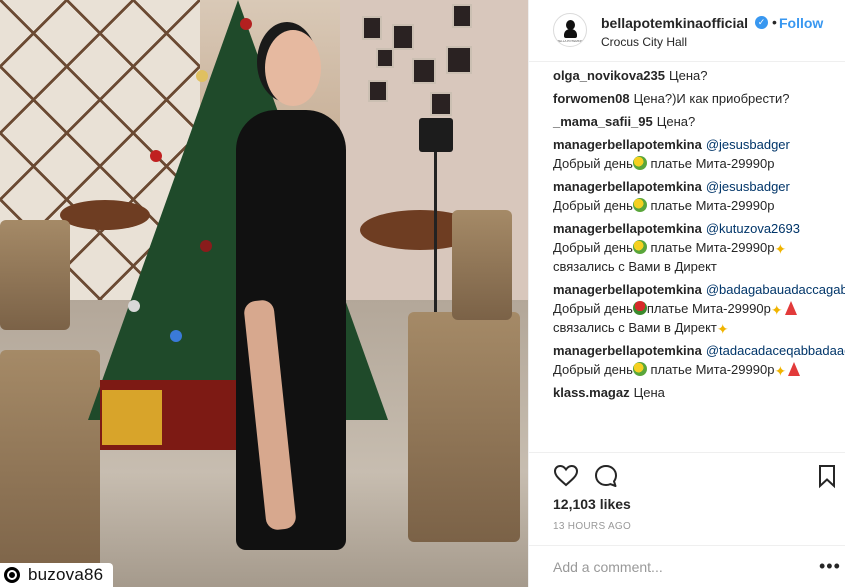 The height and width of the screenshot is (587, 845). What do you see at coordinates (592, 526) in the screenshot?
I see `post-timestamp: 13 HOURS AGO` at bounding box center [592, 526].